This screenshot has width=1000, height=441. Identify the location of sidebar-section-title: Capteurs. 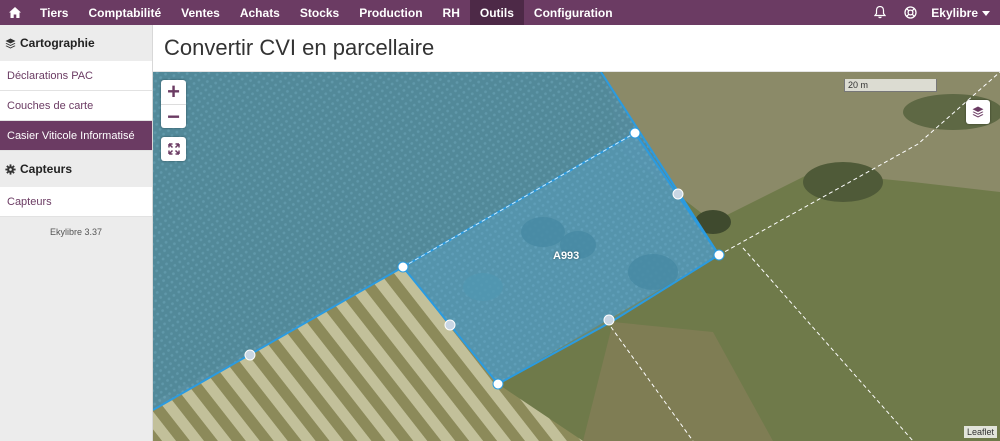
(46, 169).